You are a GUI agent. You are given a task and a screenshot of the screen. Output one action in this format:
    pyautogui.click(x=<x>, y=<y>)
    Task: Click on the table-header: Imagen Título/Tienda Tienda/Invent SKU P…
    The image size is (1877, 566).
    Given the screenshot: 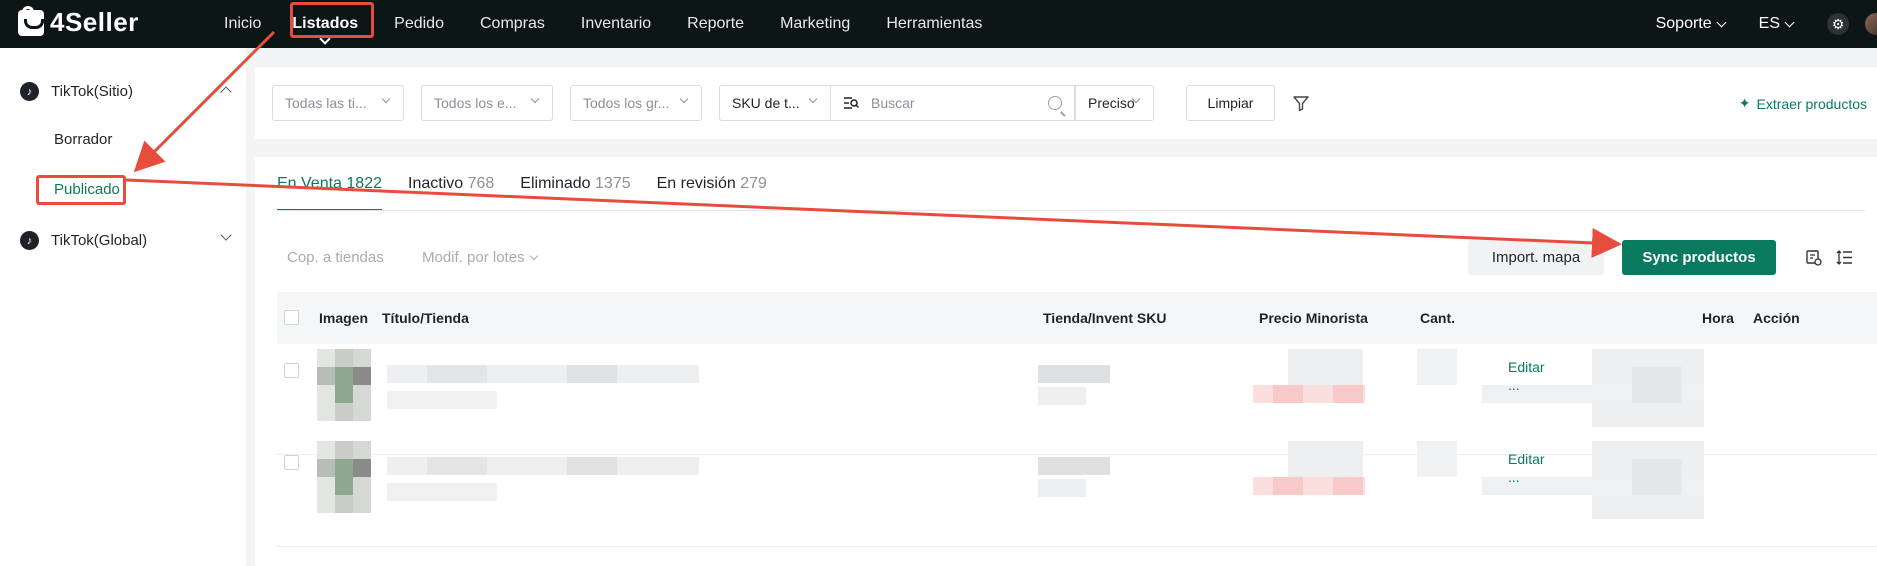 What is the action you would take?
    pyautogui.click(x=1077, y=318)
    